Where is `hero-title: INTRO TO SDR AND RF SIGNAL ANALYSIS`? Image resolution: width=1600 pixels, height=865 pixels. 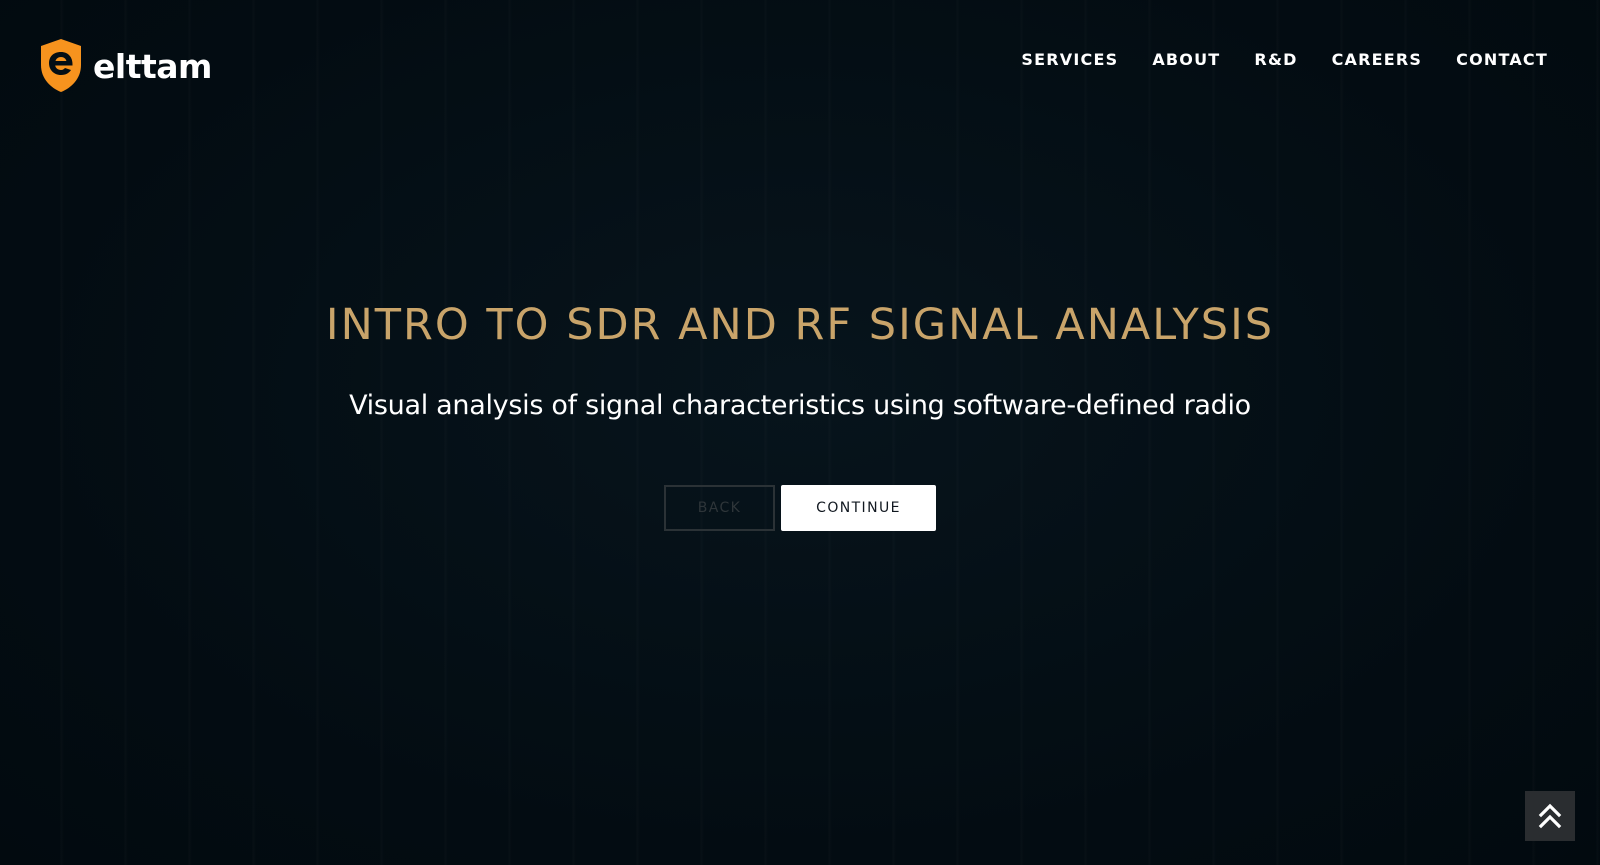
hero-title: INTRO TO SDR AND RF SIGNAL ANALYSIS is located at coordinates (800, 325).